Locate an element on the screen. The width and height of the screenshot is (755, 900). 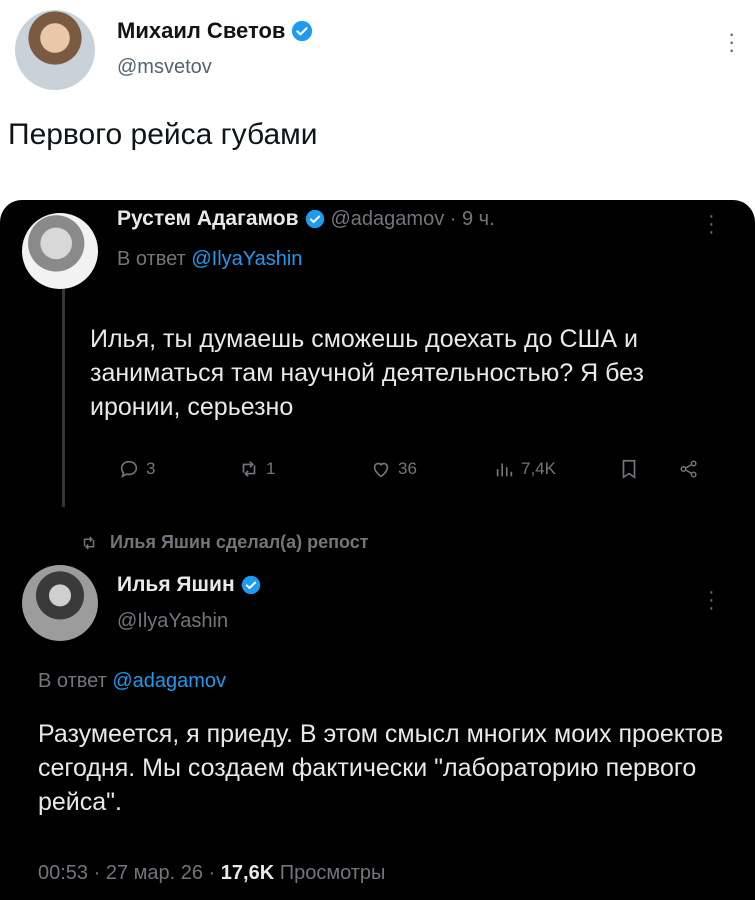
tweet-text: Первого рейса губами is located at coordinates (163, 134).